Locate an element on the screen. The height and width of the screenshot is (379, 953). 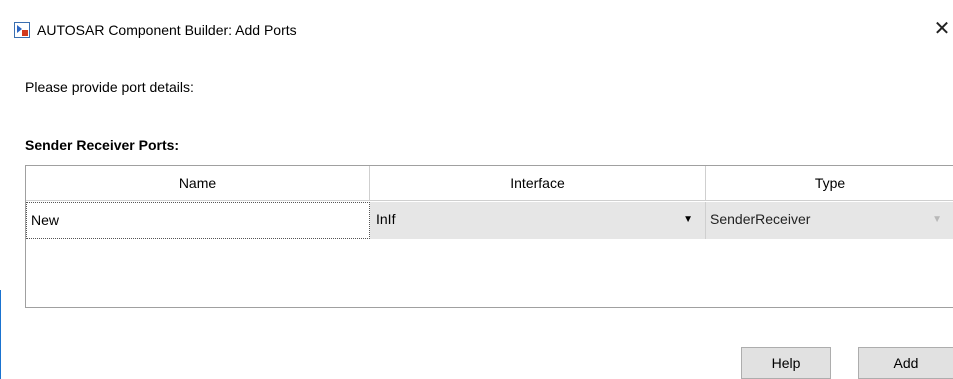
window-title: AUTOSAR Component Builder: Add Ports is located at coordinates (167, 30).